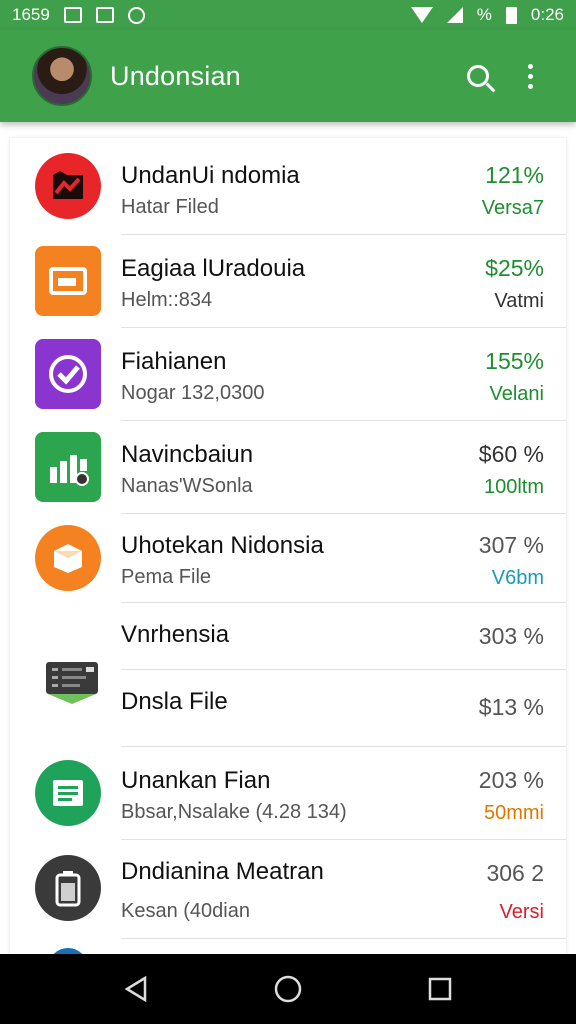 Image resolution: width=576 pixels, height=1024 pixels. Describe the element at coordinates (511, 545) in the screenshot. I see `item-value: 307 %` at that location.